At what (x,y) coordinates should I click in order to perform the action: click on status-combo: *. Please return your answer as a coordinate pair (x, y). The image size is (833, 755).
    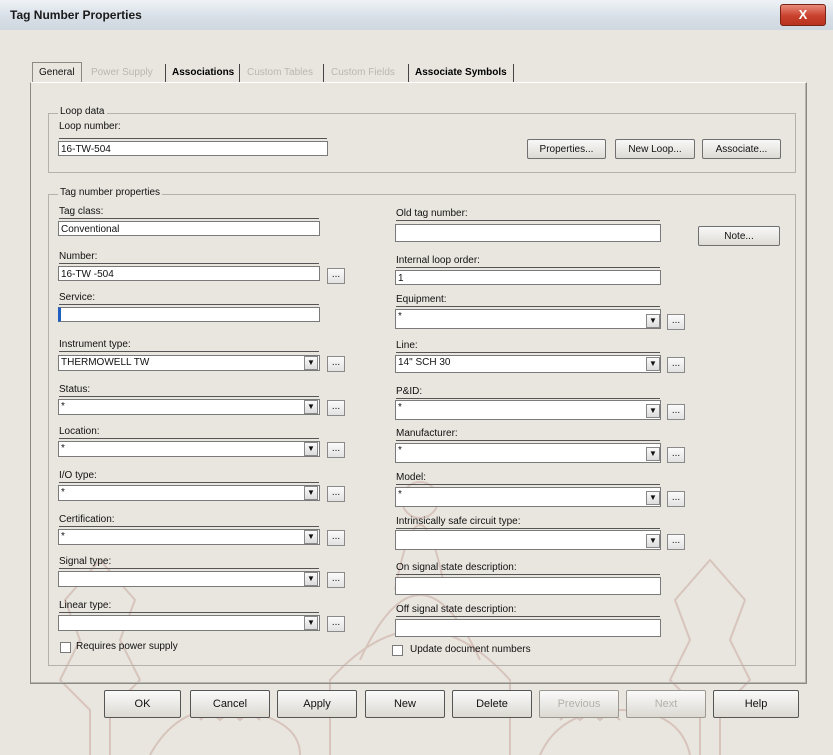
    Looking at the image, I should click on (189, 407).